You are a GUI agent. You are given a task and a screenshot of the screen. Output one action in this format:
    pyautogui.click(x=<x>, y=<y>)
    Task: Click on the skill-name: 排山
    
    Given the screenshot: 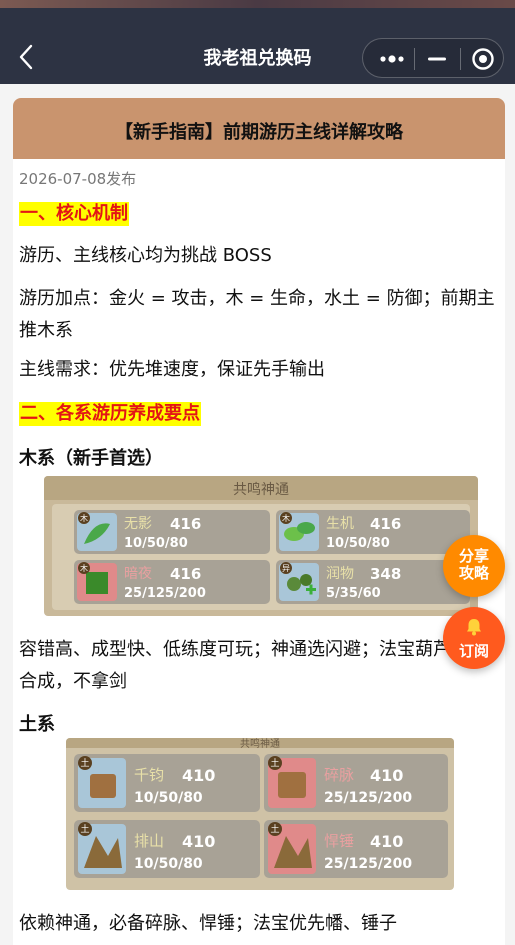 What is the action you would take?
    pyautogui.click(x=149, y=841)
    